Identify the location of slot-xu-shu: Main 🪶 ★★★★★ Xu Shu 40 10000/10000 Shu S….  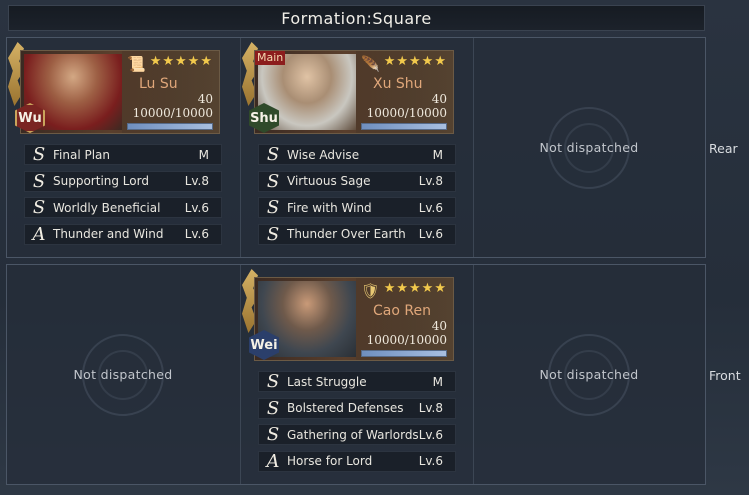
(357, 147).